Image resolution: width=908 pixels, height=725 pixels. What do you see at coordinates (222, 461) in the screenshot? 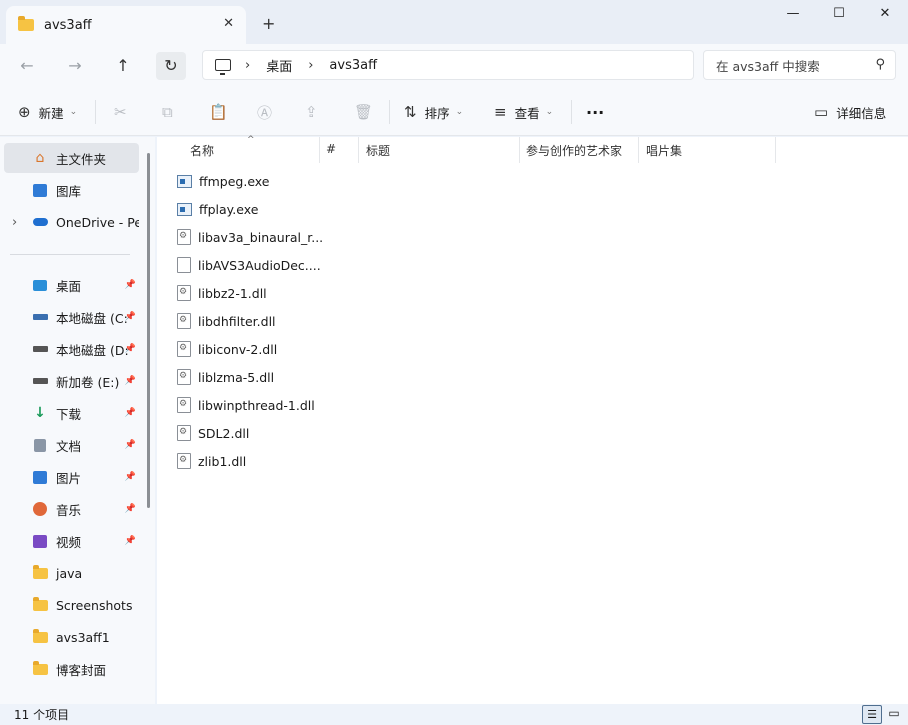
I see `file-name: zlib1.dll` at bounding box center [222, 461].